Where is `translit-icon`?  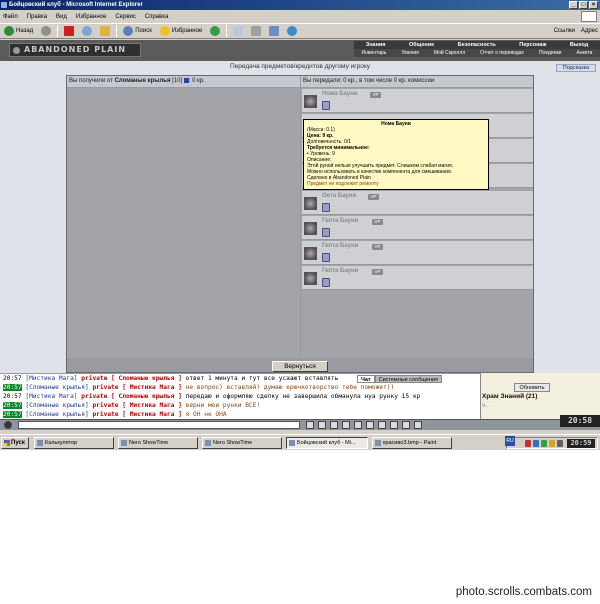
translit-icon is located at coordinates (358, 425).